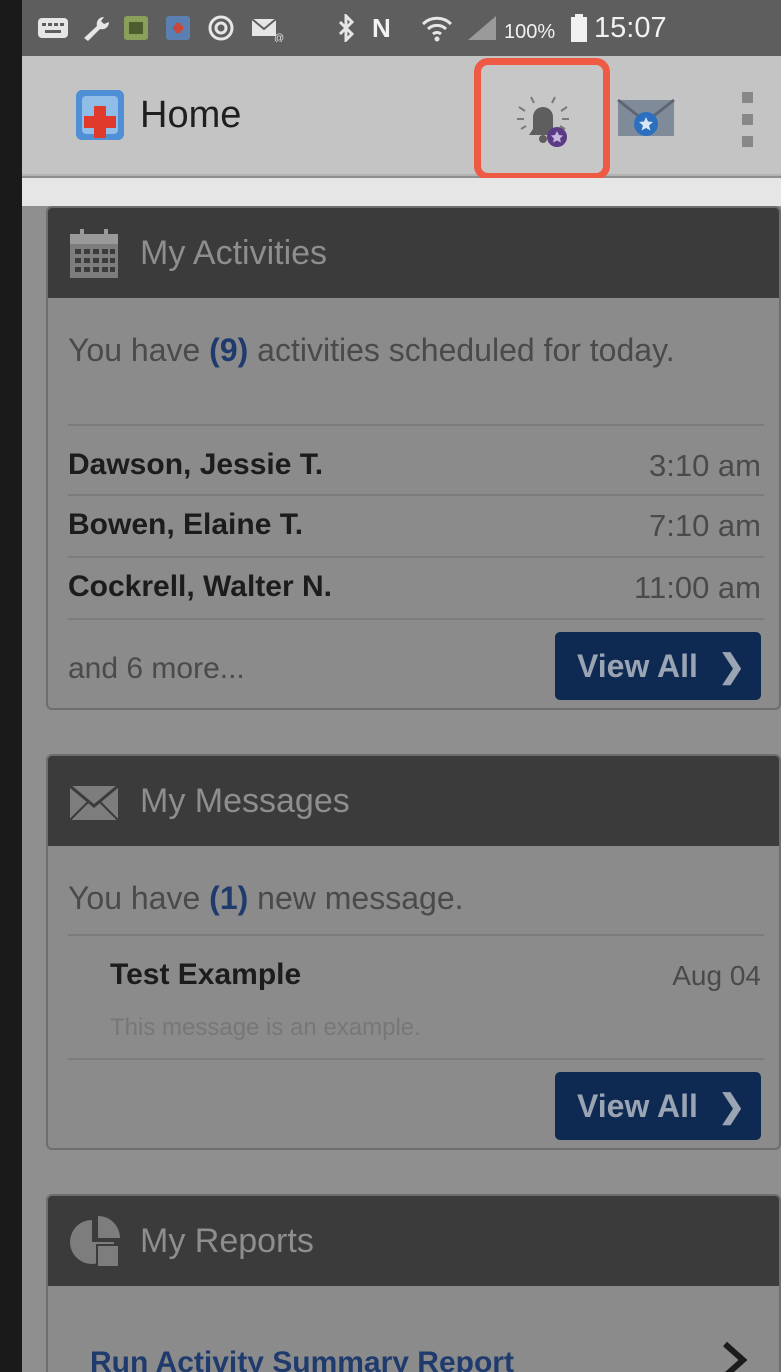  I want to click on messages-count: (1), so click(228, 898).